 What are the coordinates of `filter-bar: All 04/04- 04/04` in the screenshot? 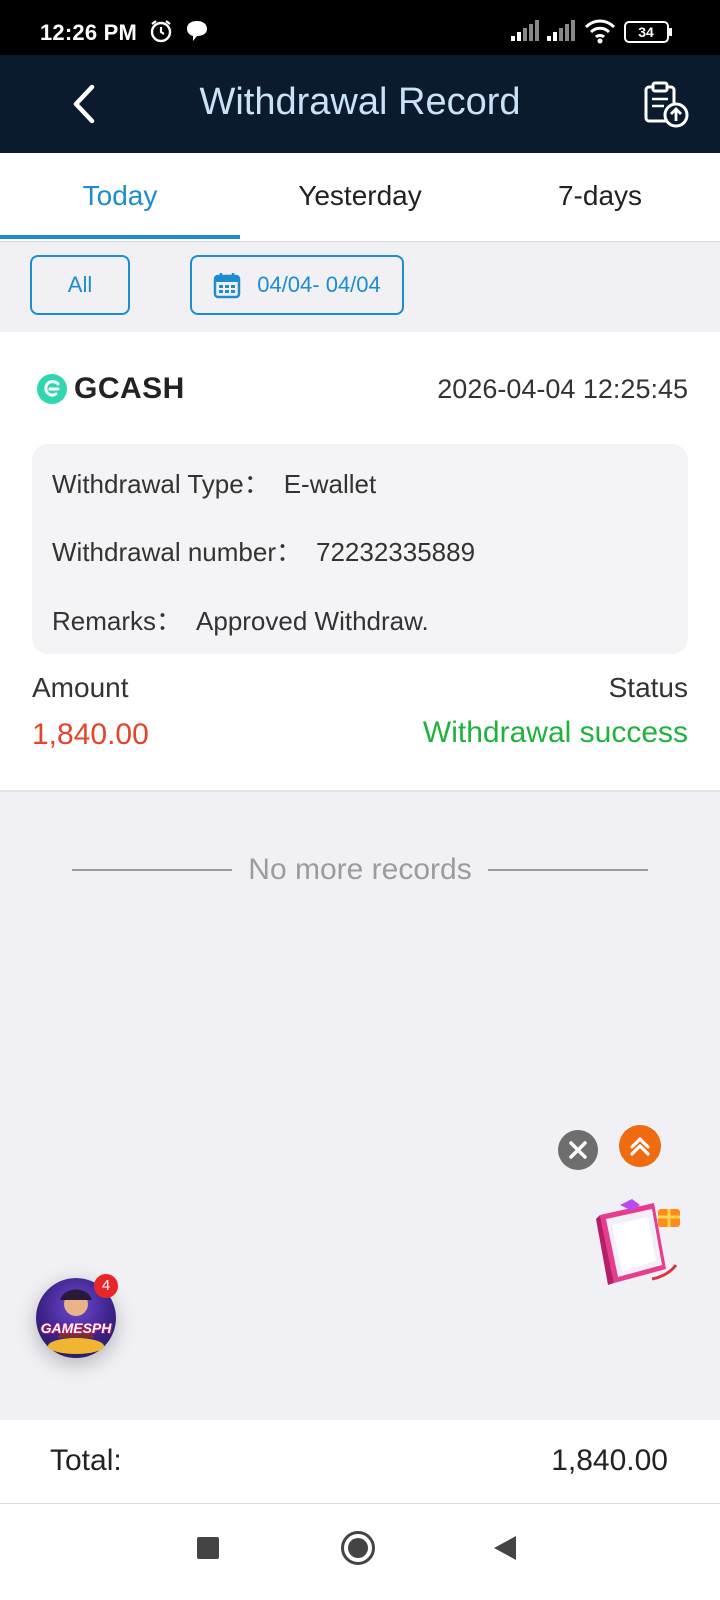 It's located at (360, 287).